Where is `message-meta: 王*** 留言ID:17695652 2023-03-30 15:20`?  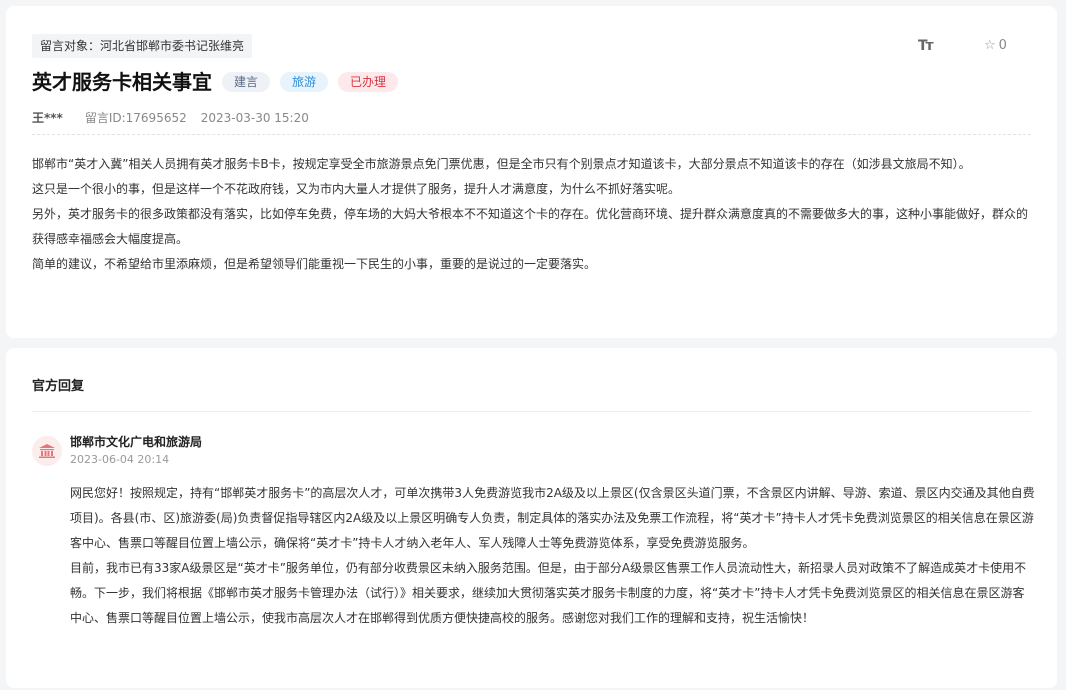
message-meta: 王*** 留言ID:17695652 2023-03-30 15:20 is located at coordinates (170, 118).